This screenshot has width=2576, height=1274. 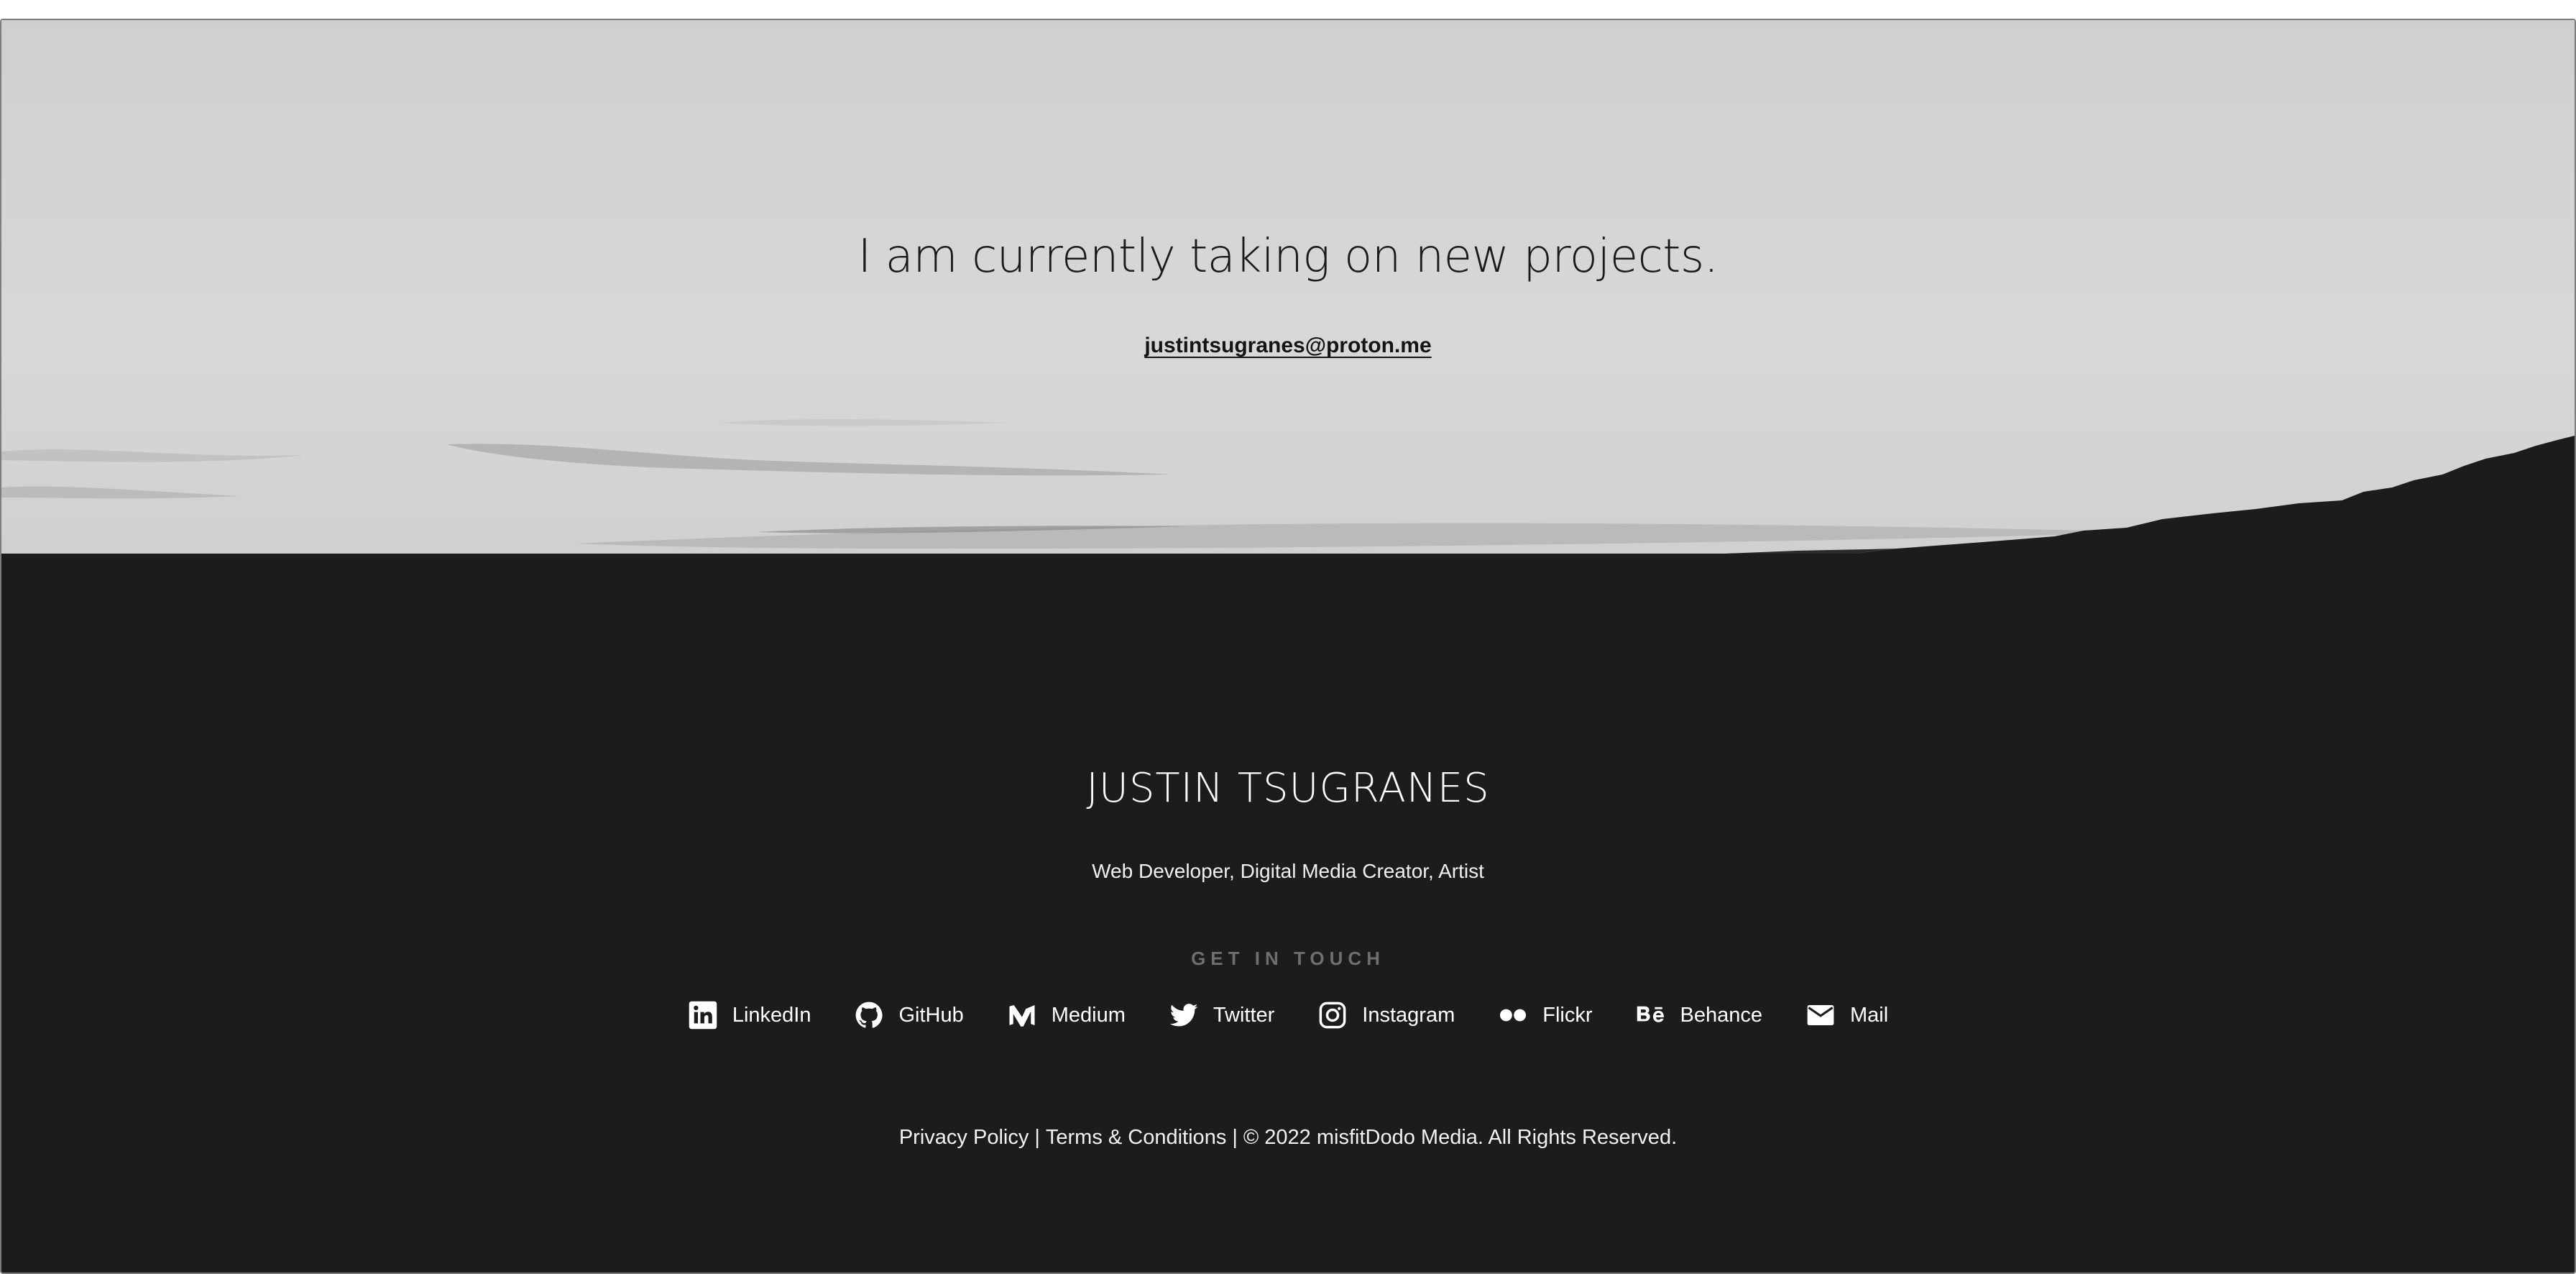 I want to click on social-label-twitter: Twitter, so click(x=1244, y=1015).